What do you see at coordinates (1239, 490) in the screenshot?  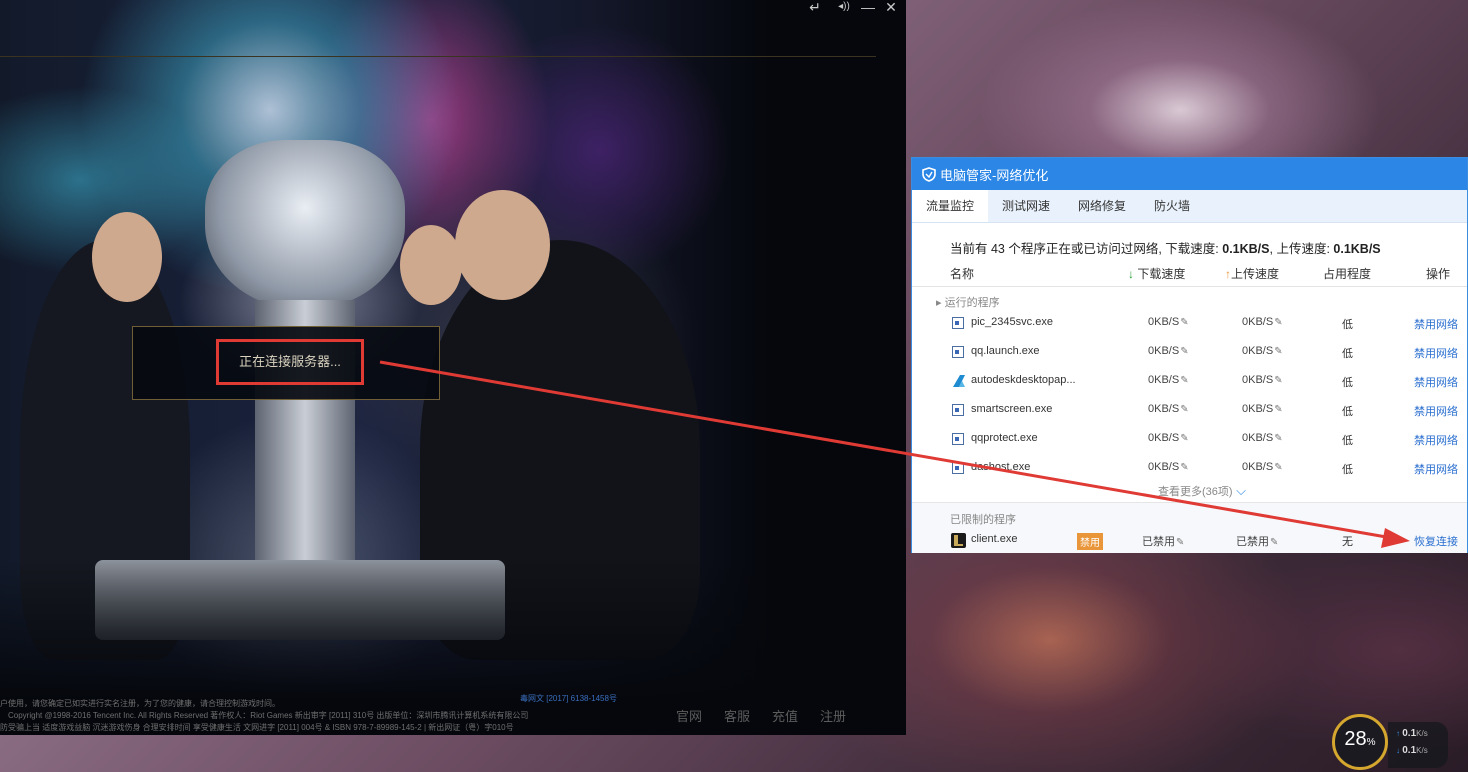 I see `chevron-down-icon: ⌵` at bounding box center [1239, 490].